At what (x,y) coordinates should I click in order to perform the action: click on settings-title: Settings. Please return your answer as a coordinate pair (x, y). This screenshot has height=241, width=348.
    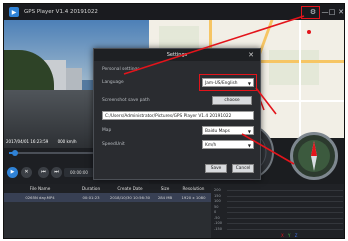
    Looking at the image, I should click on (177, 55).